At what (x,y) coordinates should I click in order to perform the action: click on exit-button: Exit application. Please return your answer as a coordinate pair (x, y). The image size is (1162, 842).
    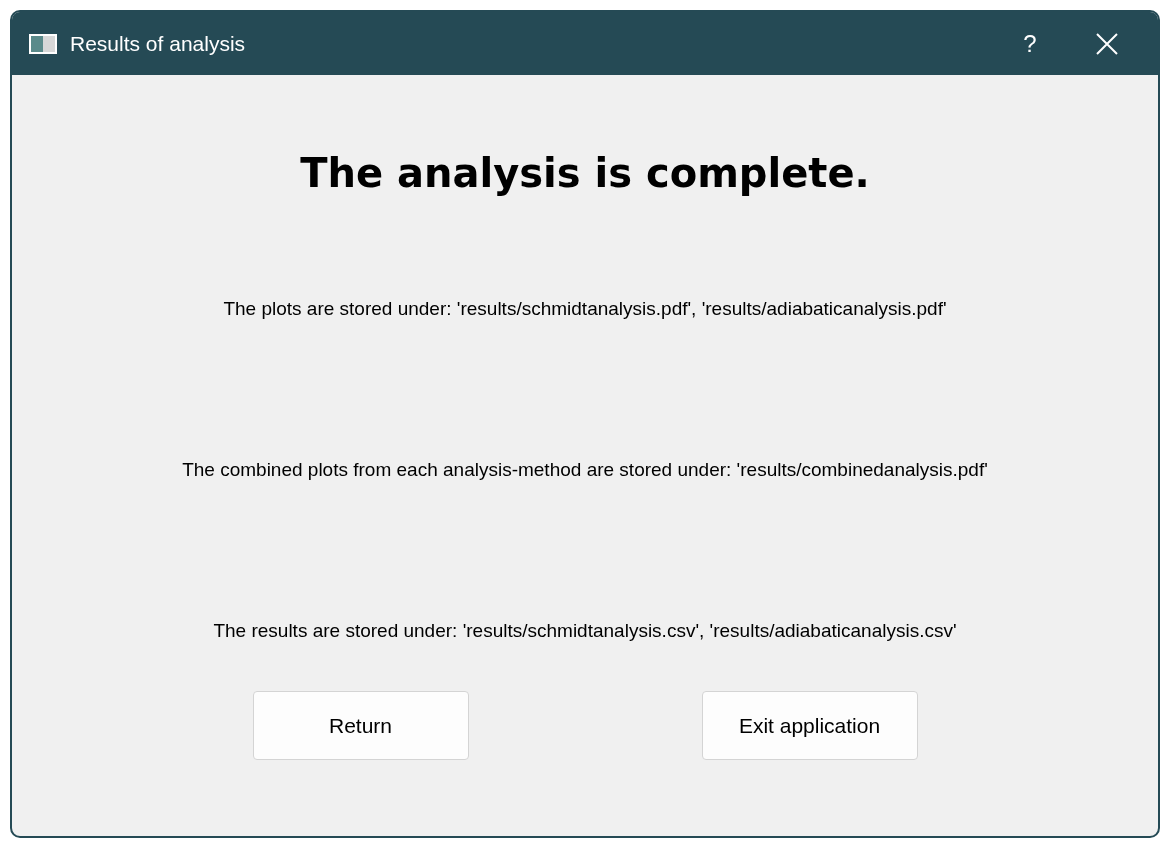
    Looking at the image, I should click on (809, 725).